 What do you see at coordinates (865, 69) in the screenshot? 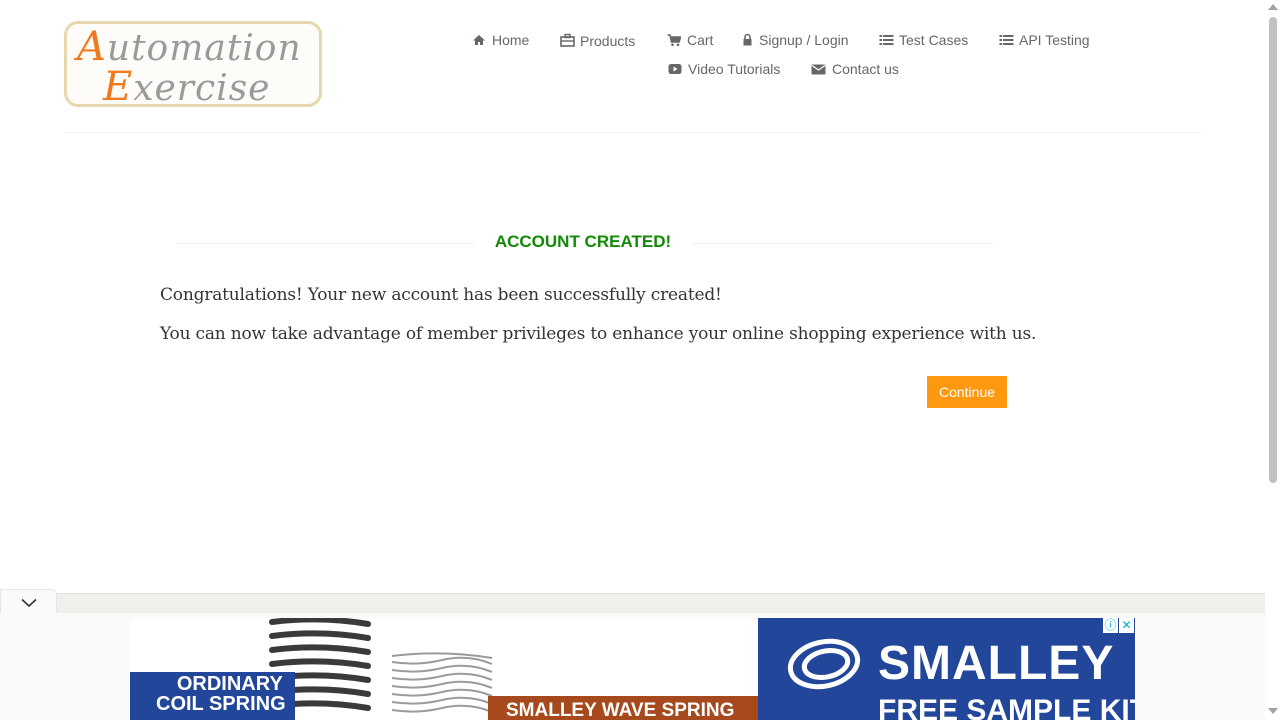
I see `nav-contact-us-label: Contact us` at bounding box center [865, 69].